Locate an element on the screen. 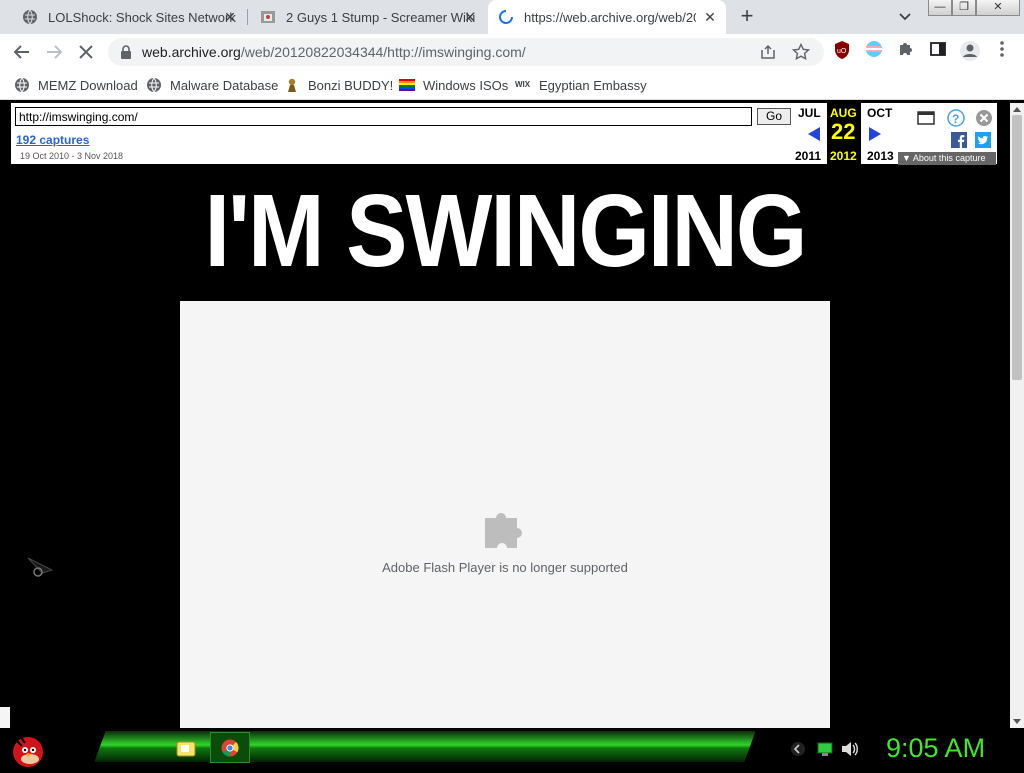 Image resolution: width=1024 pixels, height=773 pixels. flag-extension-icon is located at coordinates (874, 52).